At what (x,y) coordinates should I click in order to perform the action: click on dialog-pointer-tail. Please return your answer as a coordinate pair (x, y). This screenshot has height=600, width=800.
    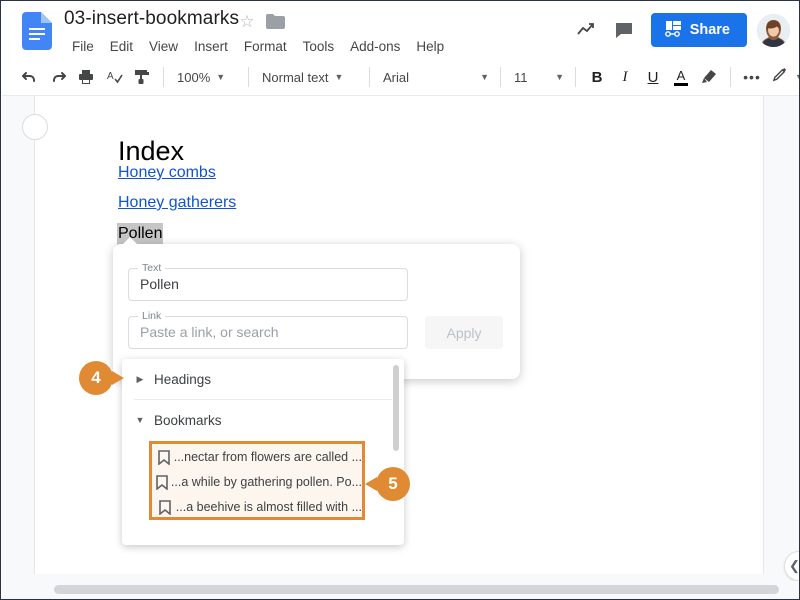
    Looking at the image, I should click on (130, 241).